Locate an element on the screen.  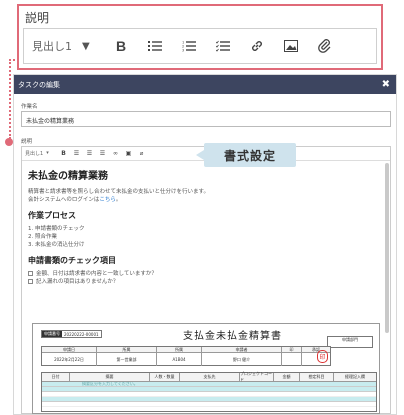
content-heading: 未払金の精算業務 is located at coordinates (68, 176).